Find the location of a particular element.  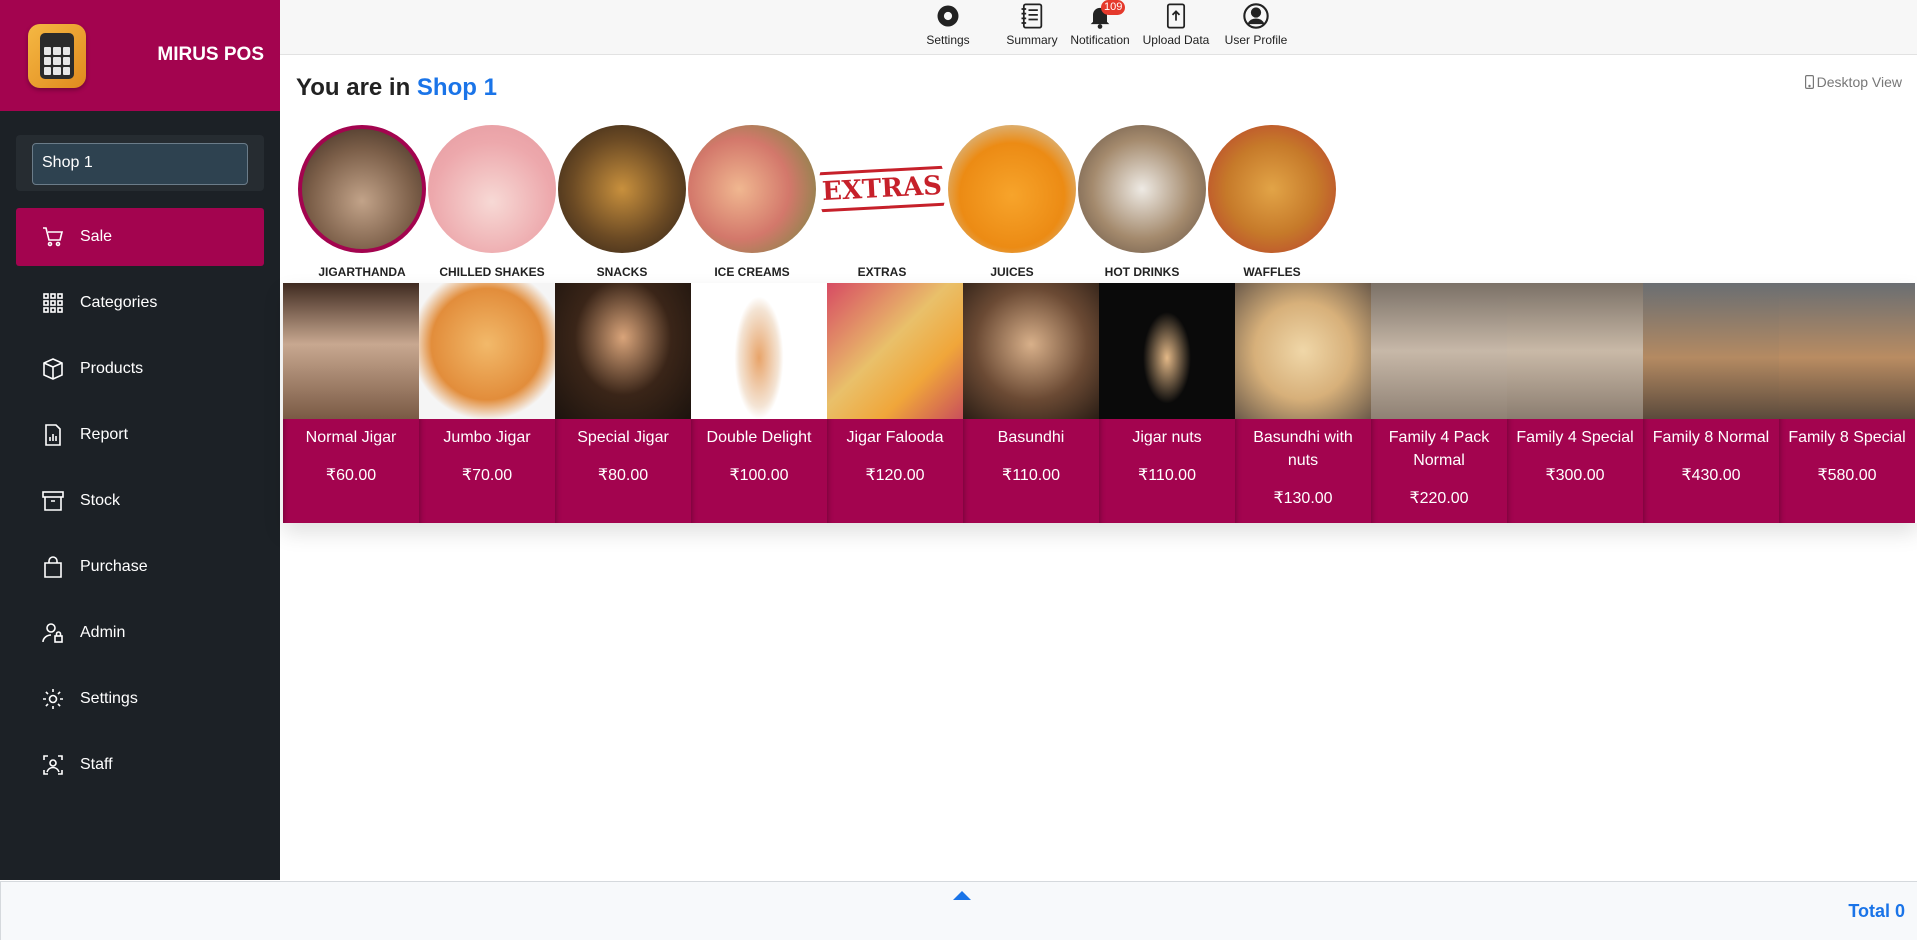

sidebar-item-settings: Settings is located at coordinates (140, 699).